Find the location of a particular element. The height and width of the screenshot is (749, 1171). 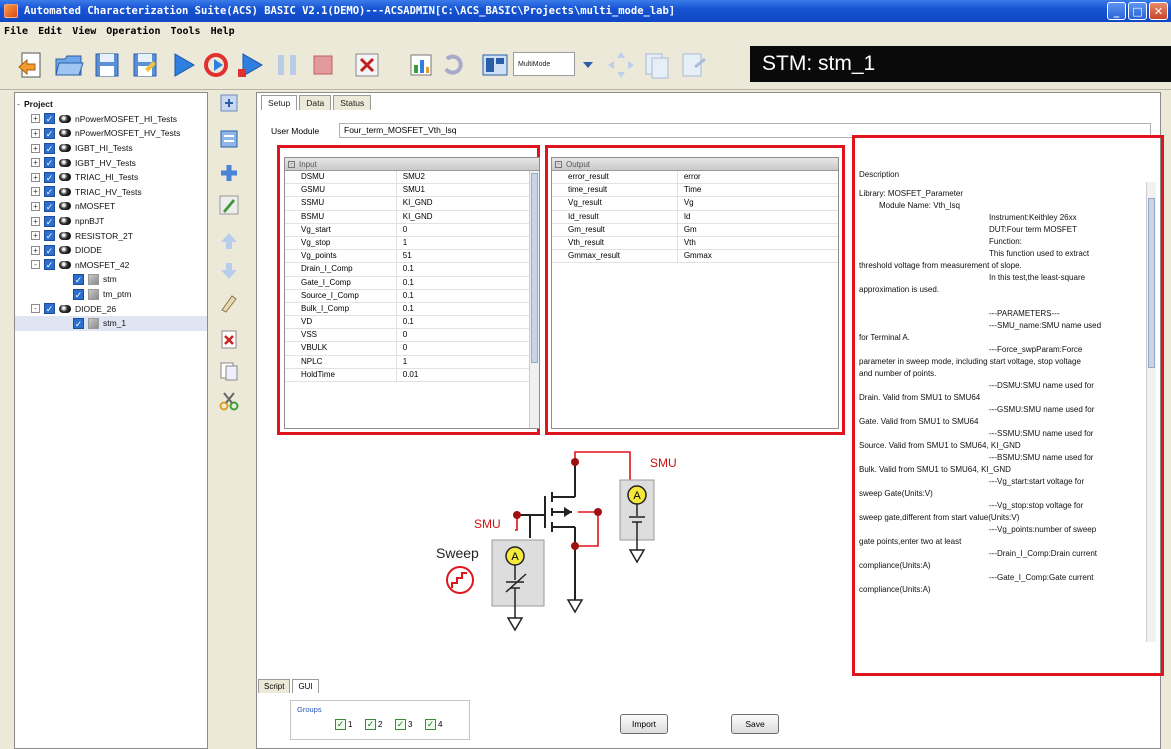

copy-item-button is located at coordinates (229, 371).